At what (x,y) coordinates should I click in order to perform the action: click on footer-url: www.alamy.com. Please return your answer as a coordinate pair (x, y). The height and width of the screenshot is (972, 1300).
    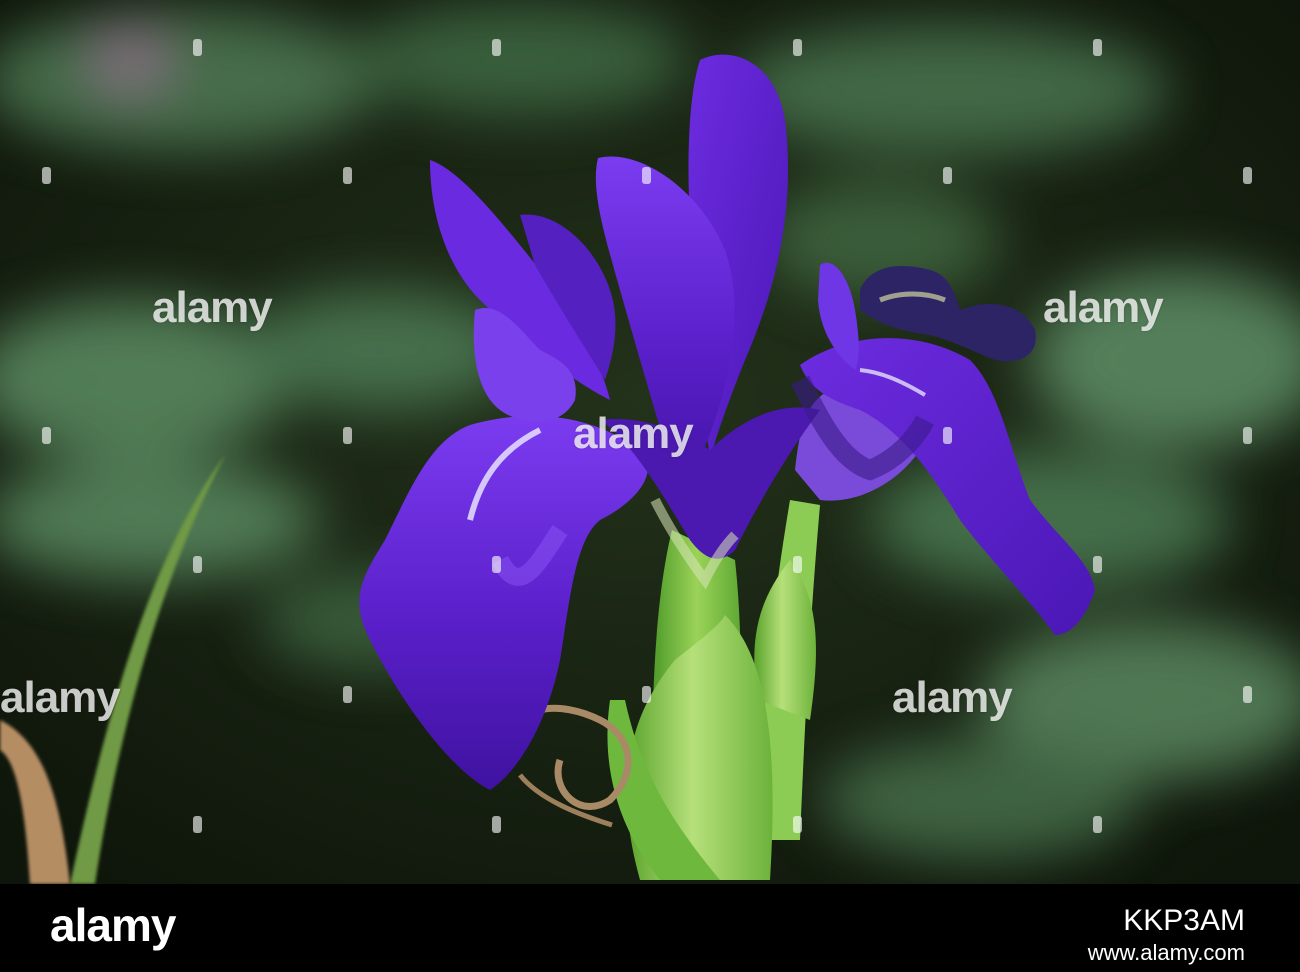
    Looking at the image, I should click on (1166, 952).